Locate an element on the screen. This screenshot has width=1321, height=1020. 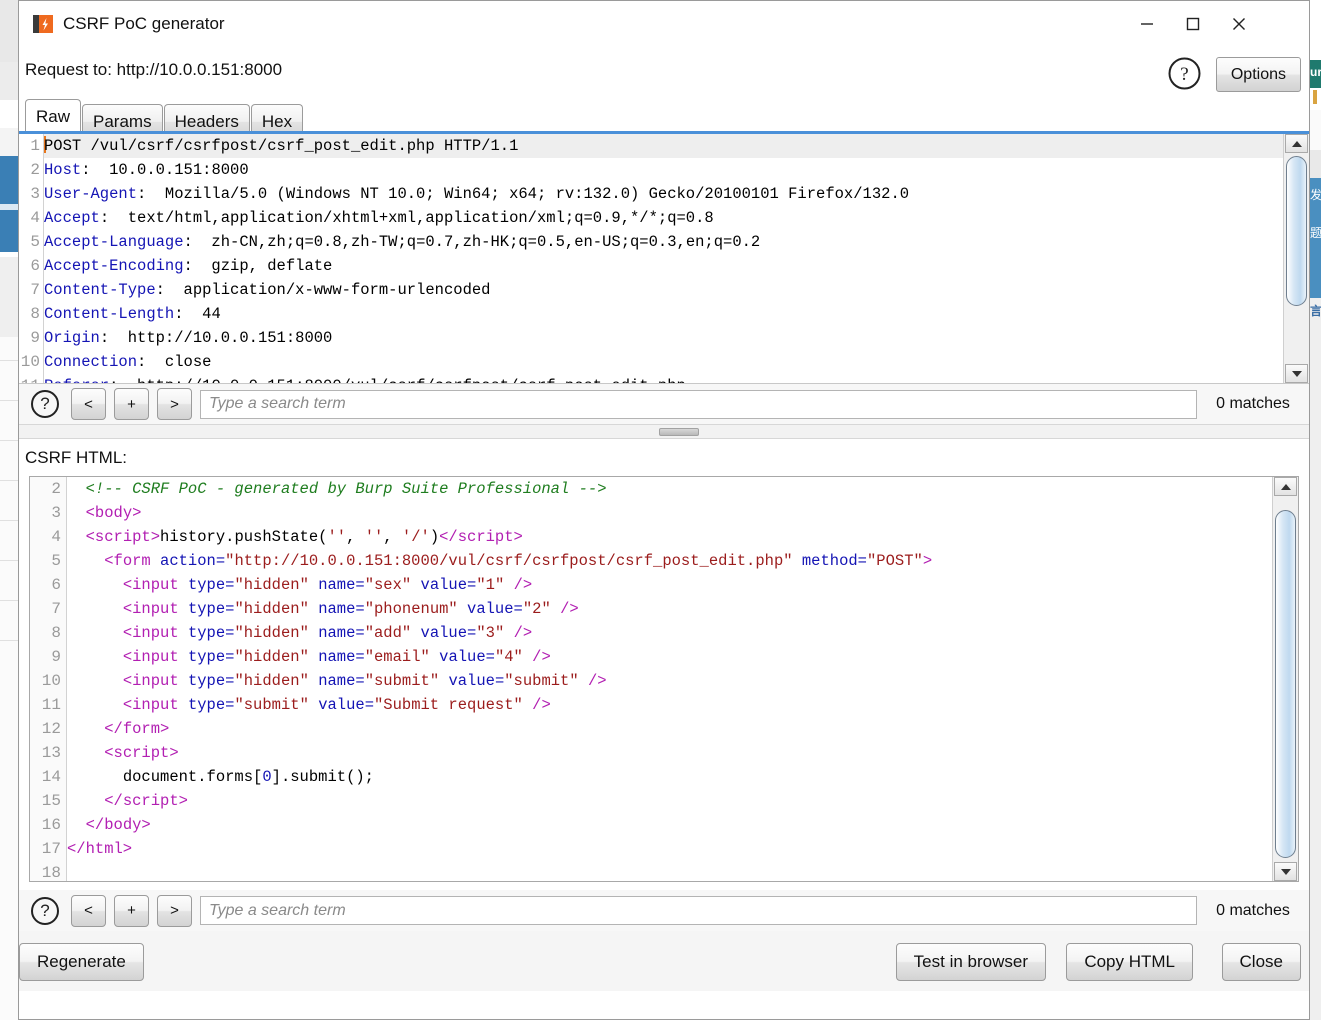
regenerate-button: Regenerate is located at coordinates (81, 962).